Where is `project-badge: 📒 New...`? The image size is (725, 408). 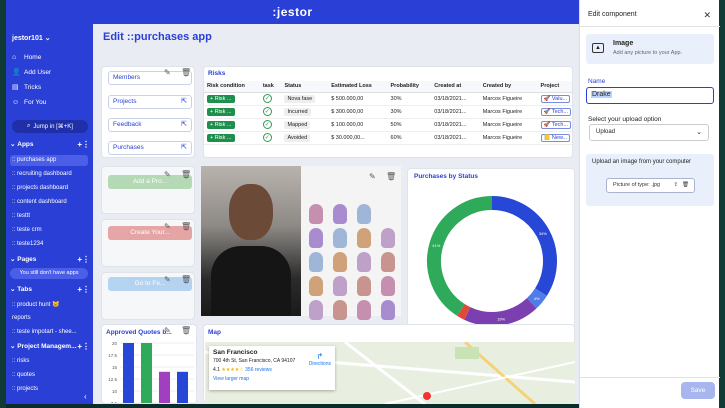
project-badge: 📒 New... is located at coordinates (555, 137).